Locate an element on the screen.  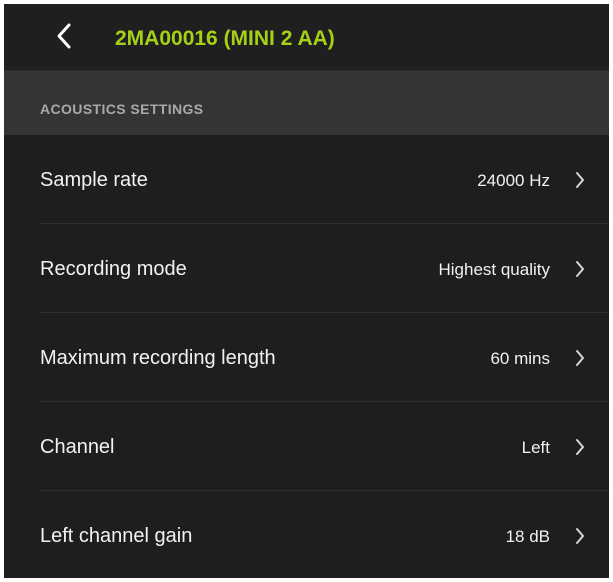
setting-value: 18 dB is located at coordinates (527, 536).